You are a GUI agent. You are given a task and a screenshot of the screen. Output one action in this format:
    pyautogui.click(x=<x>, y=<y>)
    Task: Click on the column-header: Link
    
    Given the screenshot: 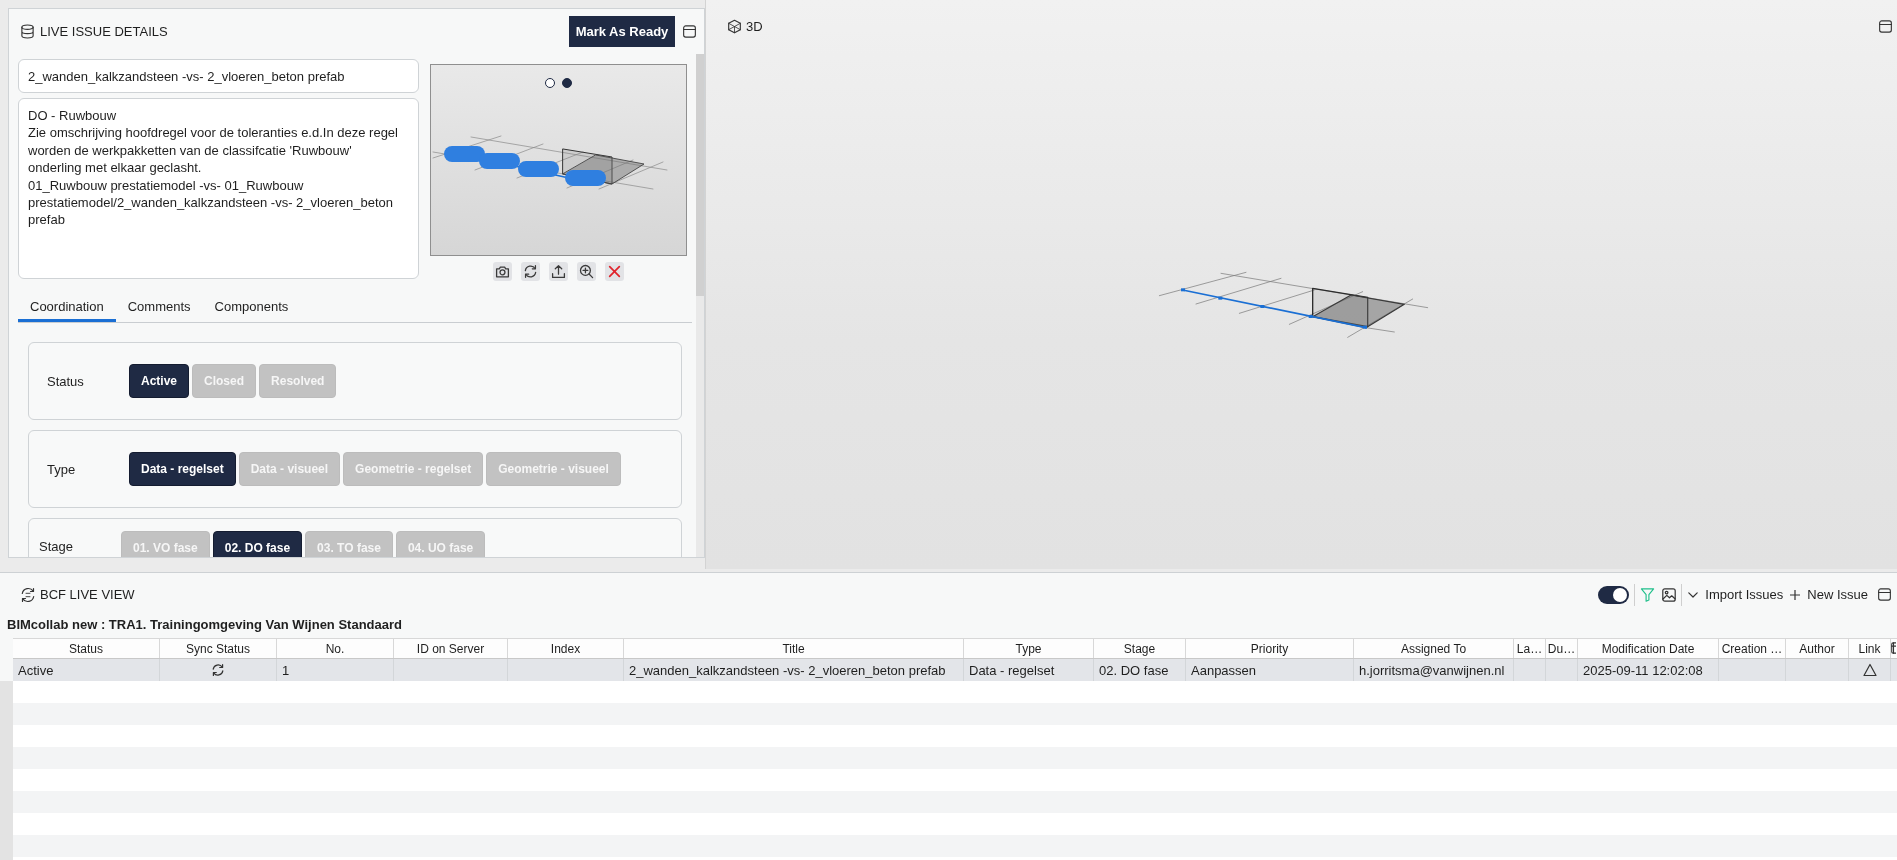 What is the action you would take?
    pyautogui.click(x=1870, y=648)
    